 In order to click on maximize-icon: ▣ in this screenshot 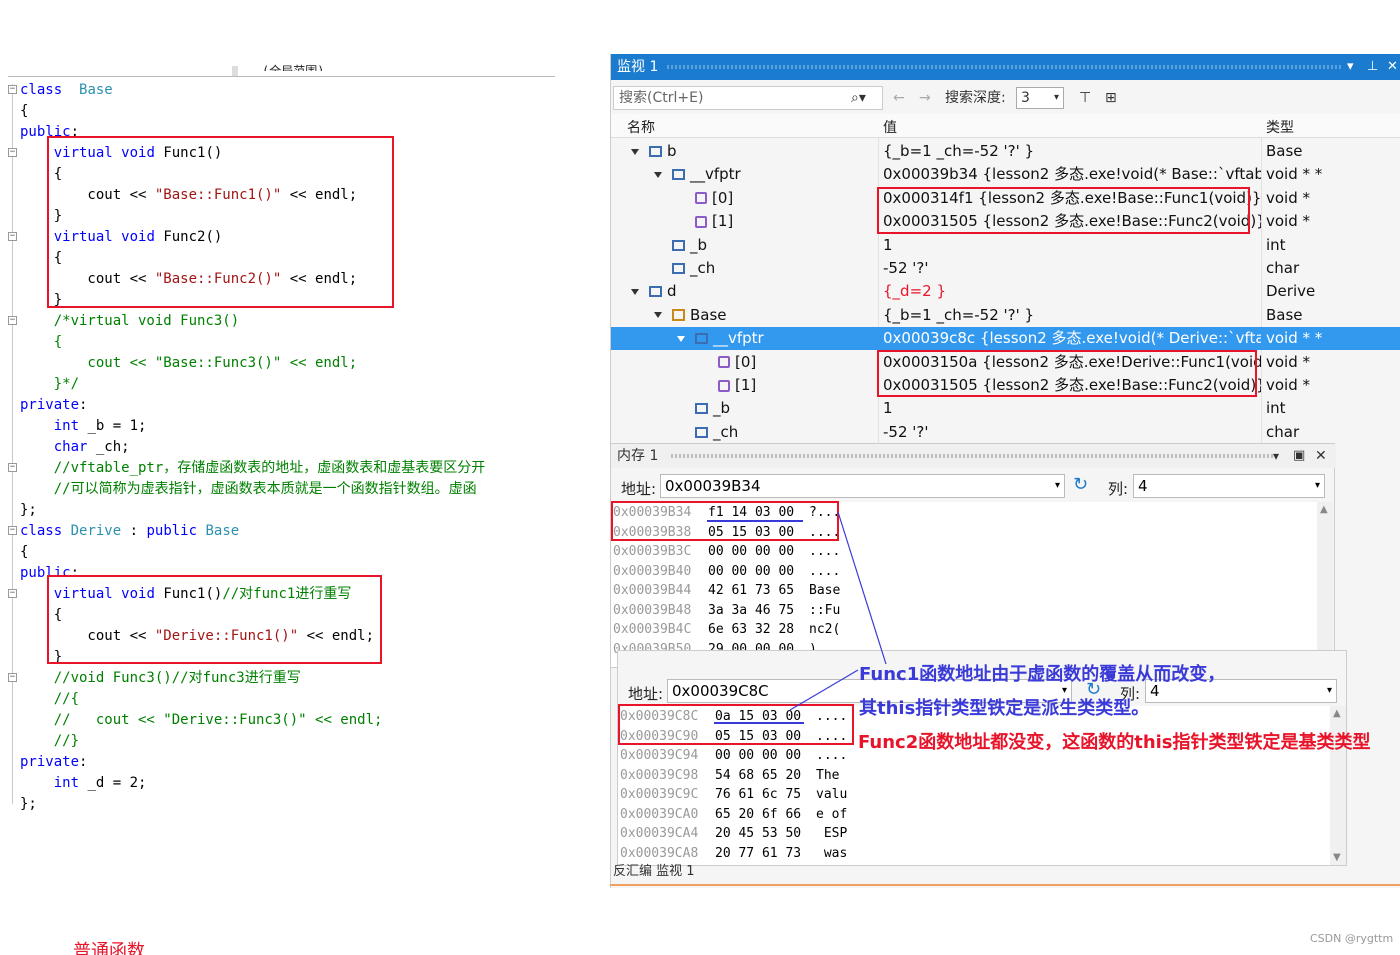, I will do `click(1299, 456)`.